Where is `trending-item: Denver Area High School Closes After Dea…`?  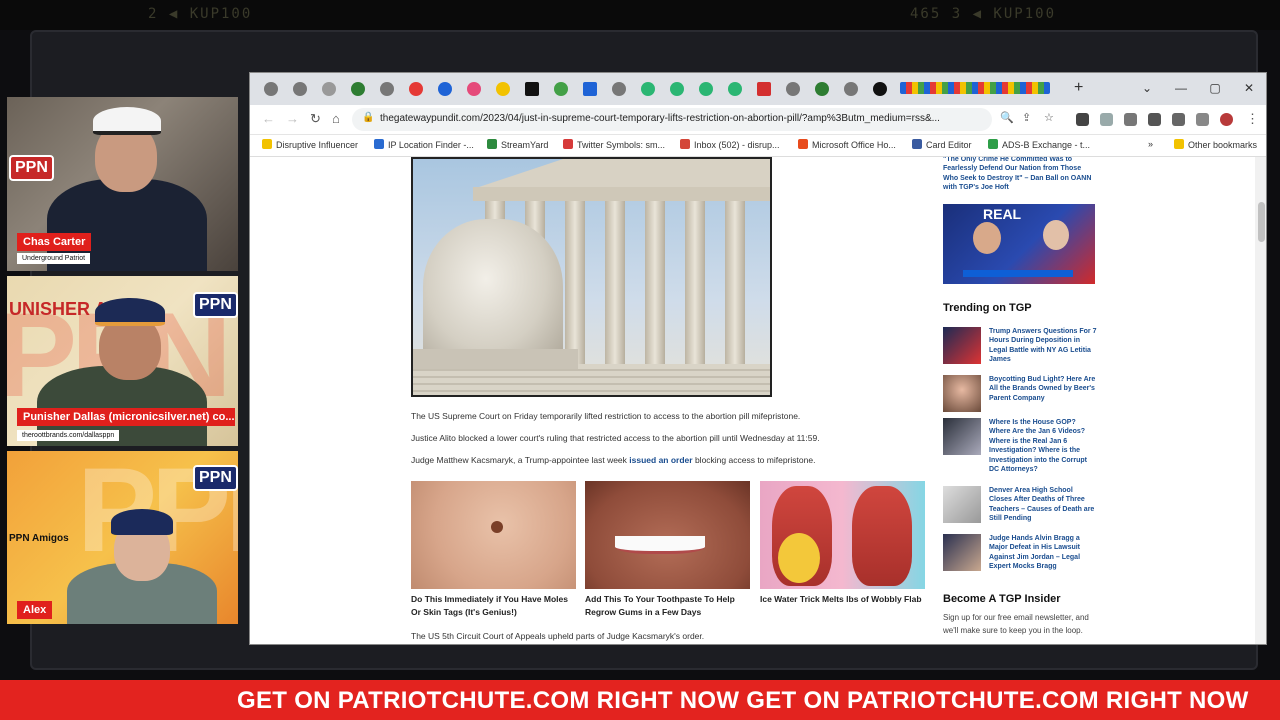
trending-item: Denver Area High School Closes After Dea… is located at coordinates (1019, 506).